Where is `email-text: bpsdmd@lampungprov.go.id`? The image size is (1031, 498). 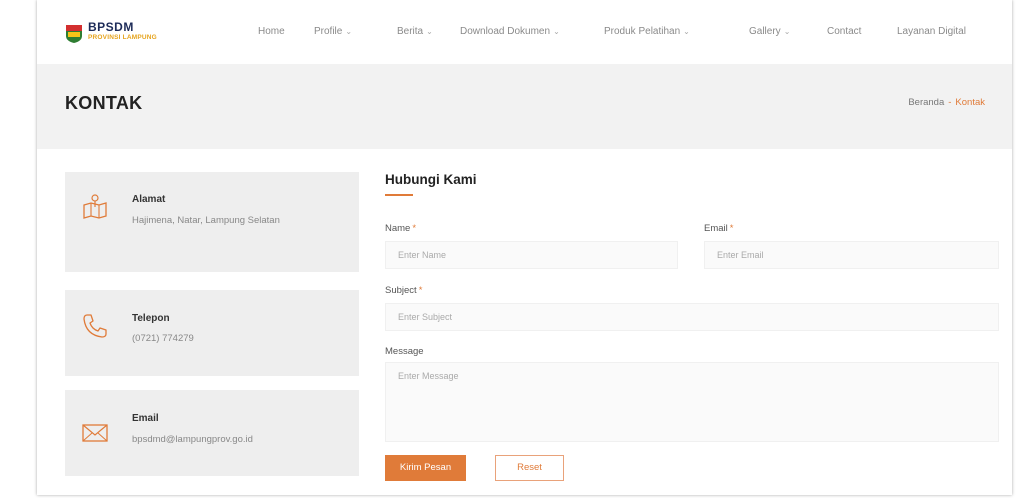
email-text: bpsdmd@lampungprov.go.id is located at coordinates (192, 439).